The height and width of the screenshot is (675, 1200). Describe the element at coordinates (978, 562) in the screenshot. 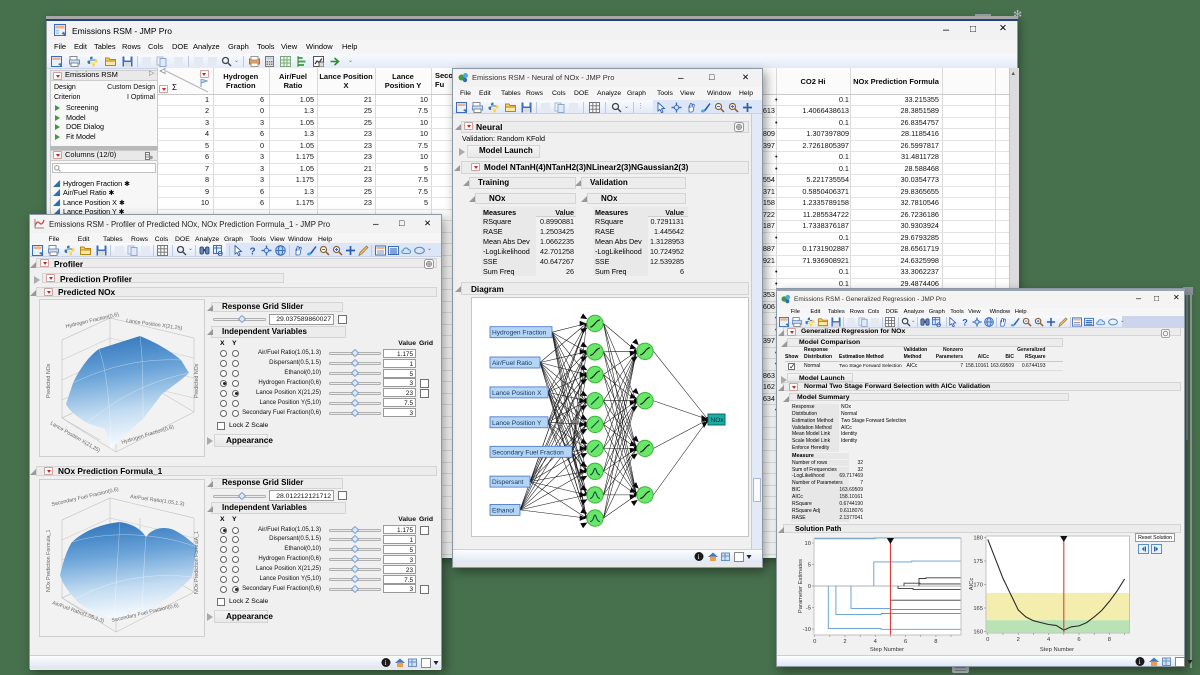

I see `svg-text: 175` at that location.